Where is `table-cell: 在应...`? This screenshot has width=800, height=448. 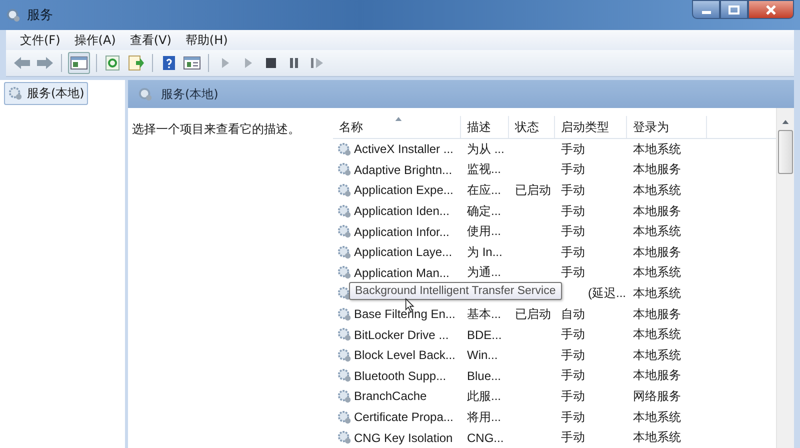
table-cell: 在应... is located at coordinates (484, 190).